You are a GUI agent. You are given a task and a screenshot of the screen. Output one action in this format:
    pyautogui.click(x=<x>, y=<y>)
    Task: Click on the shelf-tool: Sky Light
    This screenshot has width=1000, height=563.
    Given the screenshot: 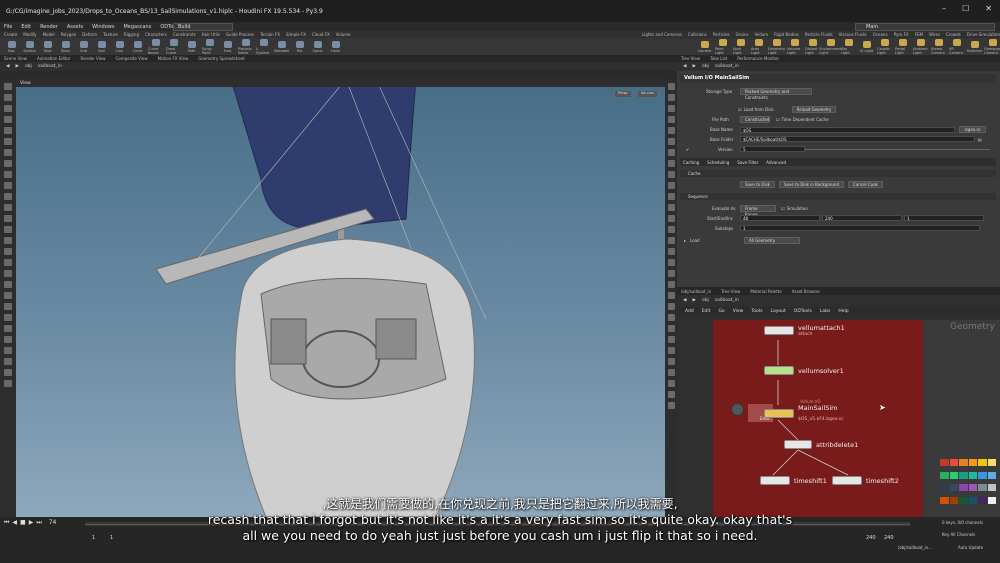 What is the action you would take?
    pyautogui.click(x=848, y=46)
    